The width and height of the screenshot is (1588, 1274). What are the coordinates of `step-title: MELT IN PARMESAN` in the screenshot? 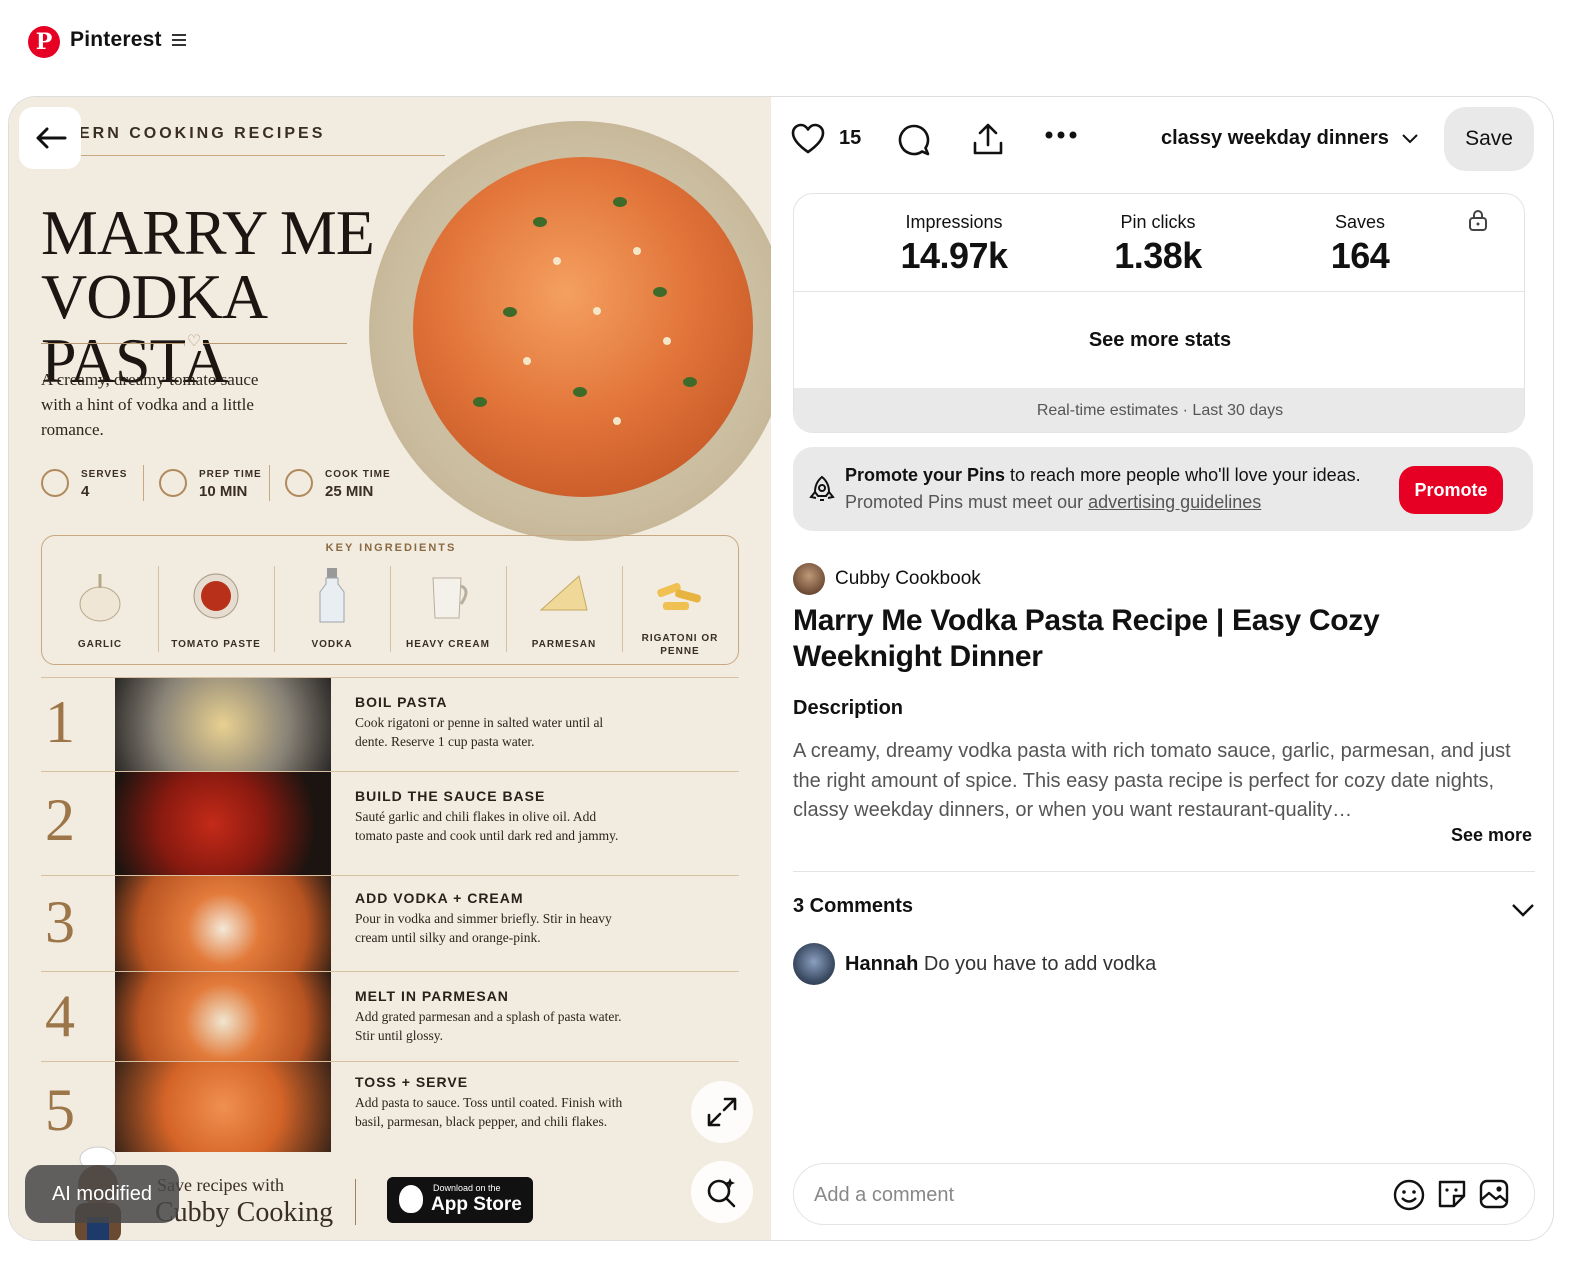 It's located at (432, 996).